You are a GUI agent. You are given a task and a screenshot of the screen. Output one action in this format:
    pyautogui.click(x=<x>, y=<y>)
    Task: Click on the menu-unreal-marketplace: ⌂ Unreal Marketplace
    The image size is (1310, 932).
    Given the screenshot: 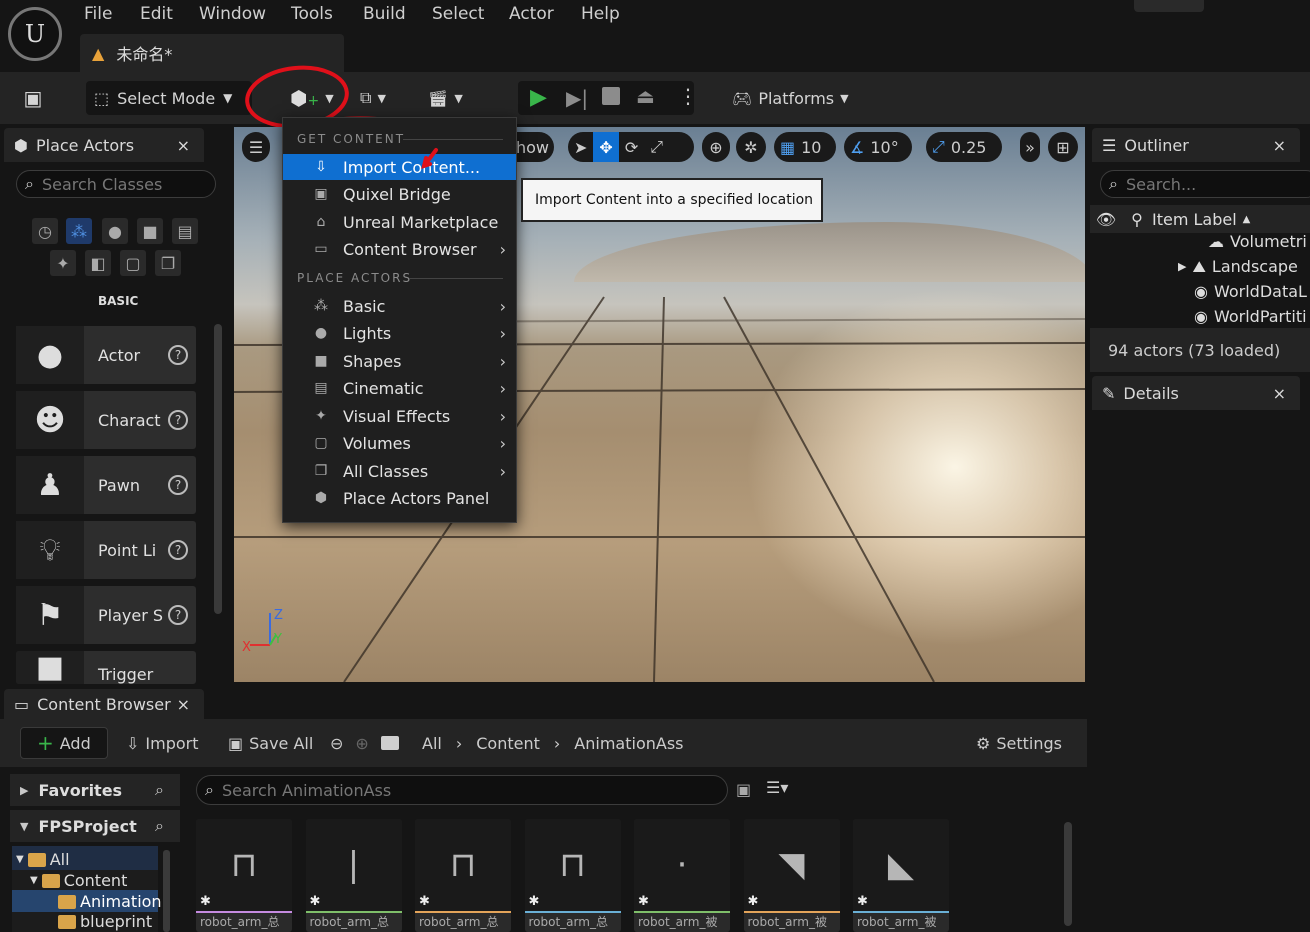 What is the action you would take?
    pyautogui.click(x=399, y=222)
    